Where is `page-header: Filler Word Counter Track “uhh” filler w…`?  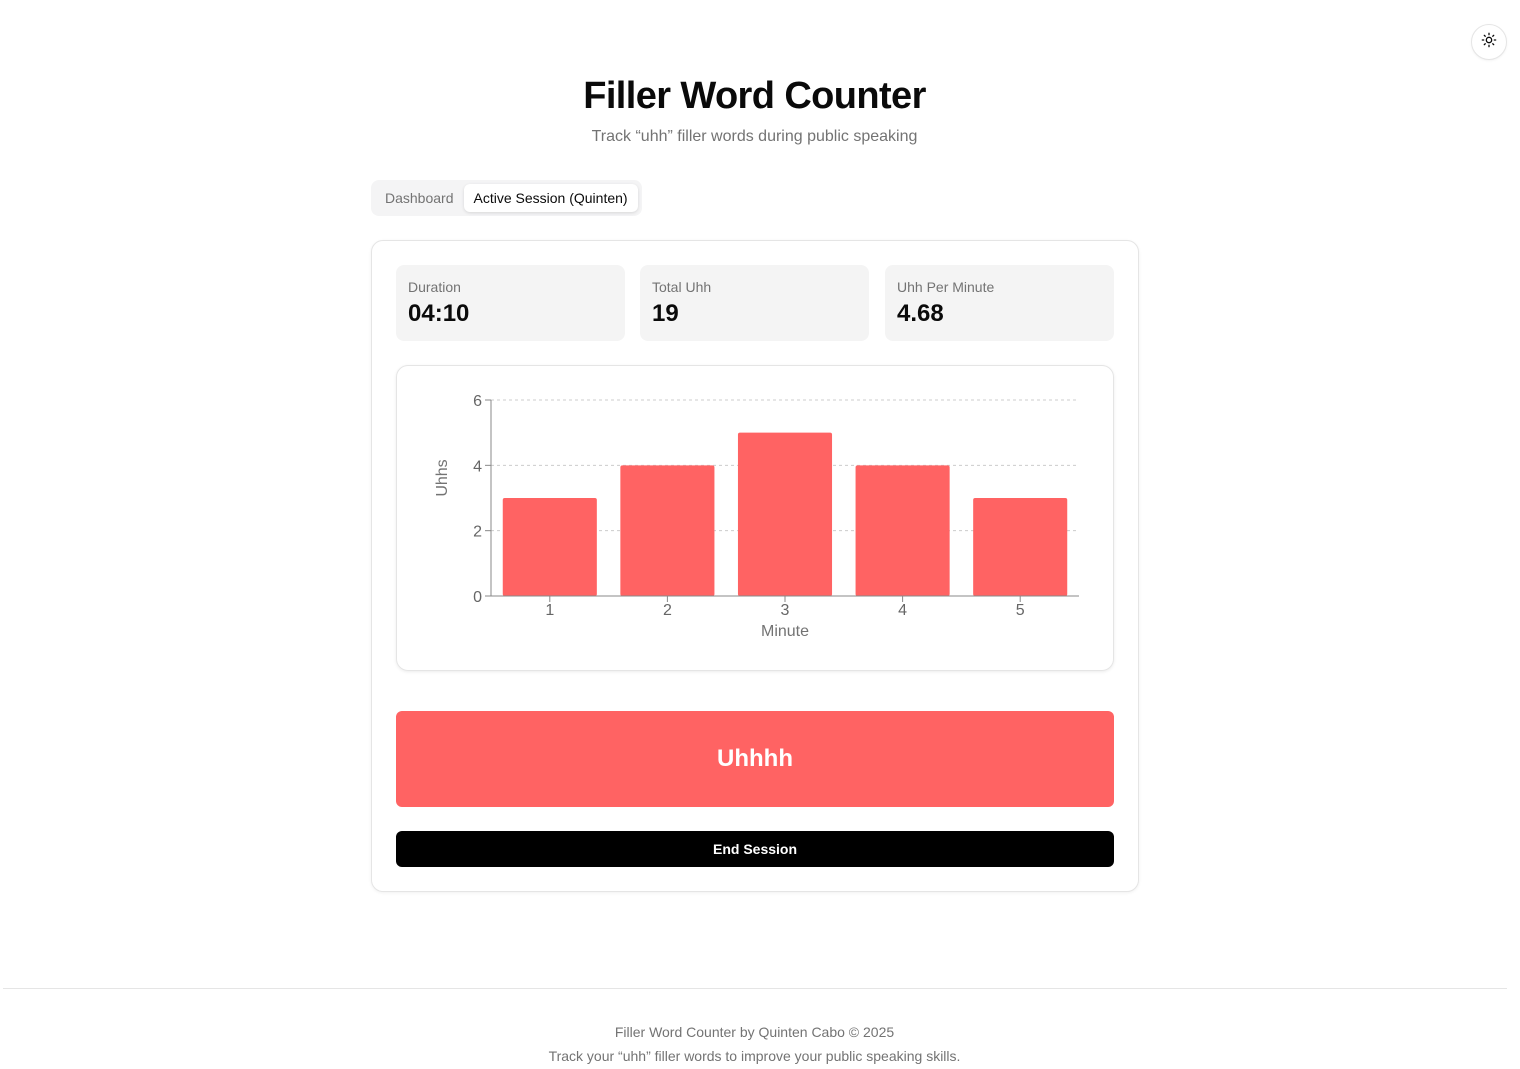
page-header: Filler Word Counter Track “uhh” filler w… is located at coordinates (754, 110).